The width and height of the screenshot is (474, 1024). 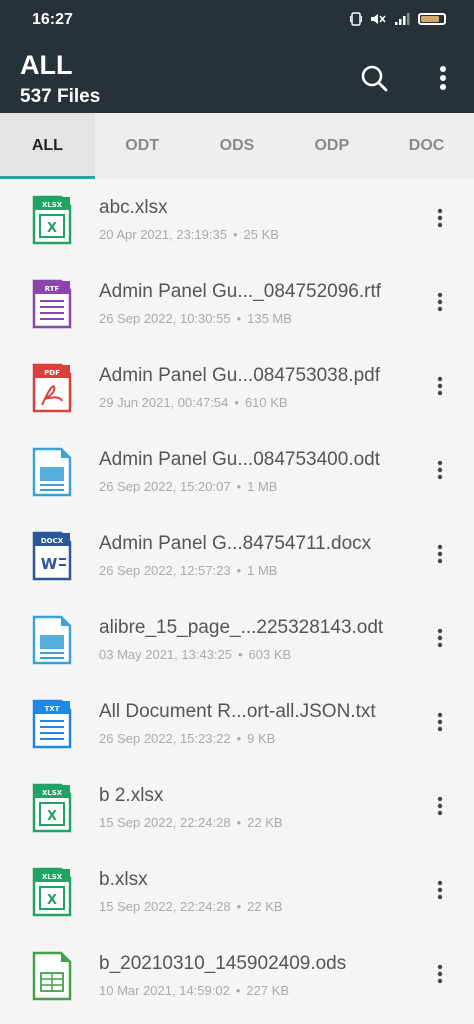 What do you see at coordinates (270, 654) in the screenshot?
I see `file-size: 603 KB` at bounding box center [270, 654].